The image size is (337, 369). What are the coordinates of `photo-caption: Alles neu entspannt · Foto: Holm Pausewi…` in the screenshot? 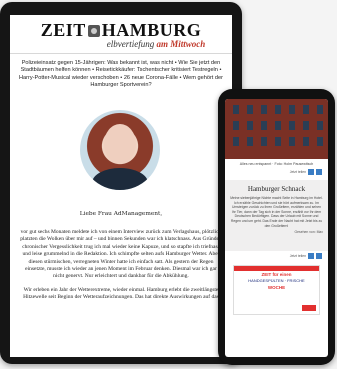 It's located at (276, 164).